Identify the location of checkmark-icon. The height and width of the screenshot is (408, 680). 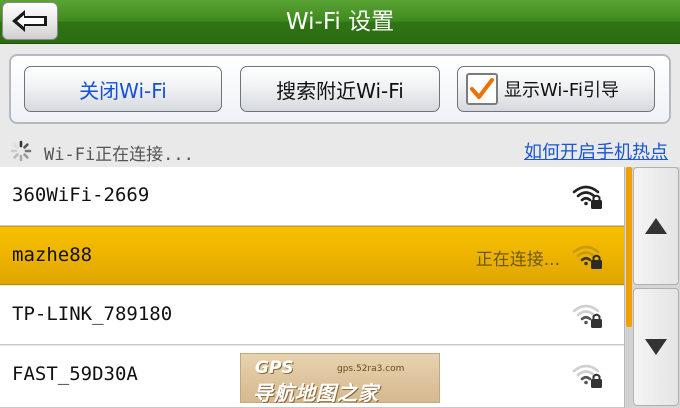
(482, 88).